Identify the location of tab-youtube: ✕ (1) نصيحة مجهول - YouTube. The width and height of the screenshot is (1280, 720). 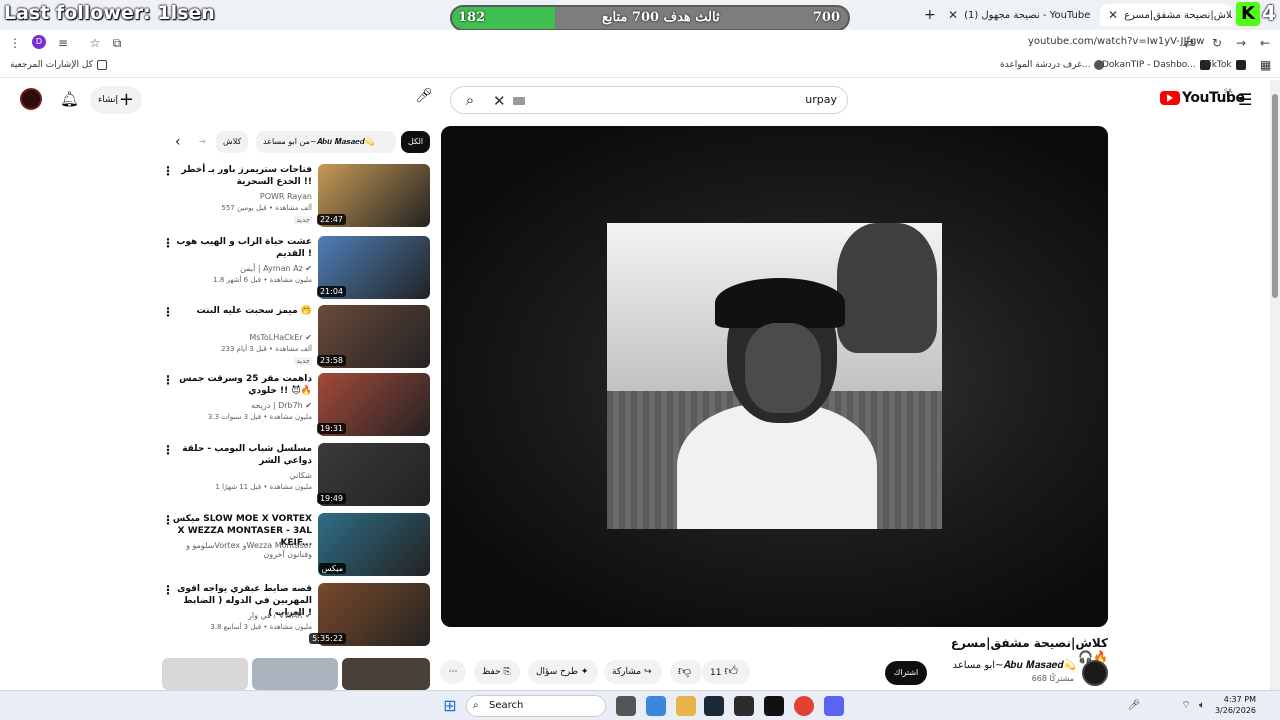
(1019, 15).